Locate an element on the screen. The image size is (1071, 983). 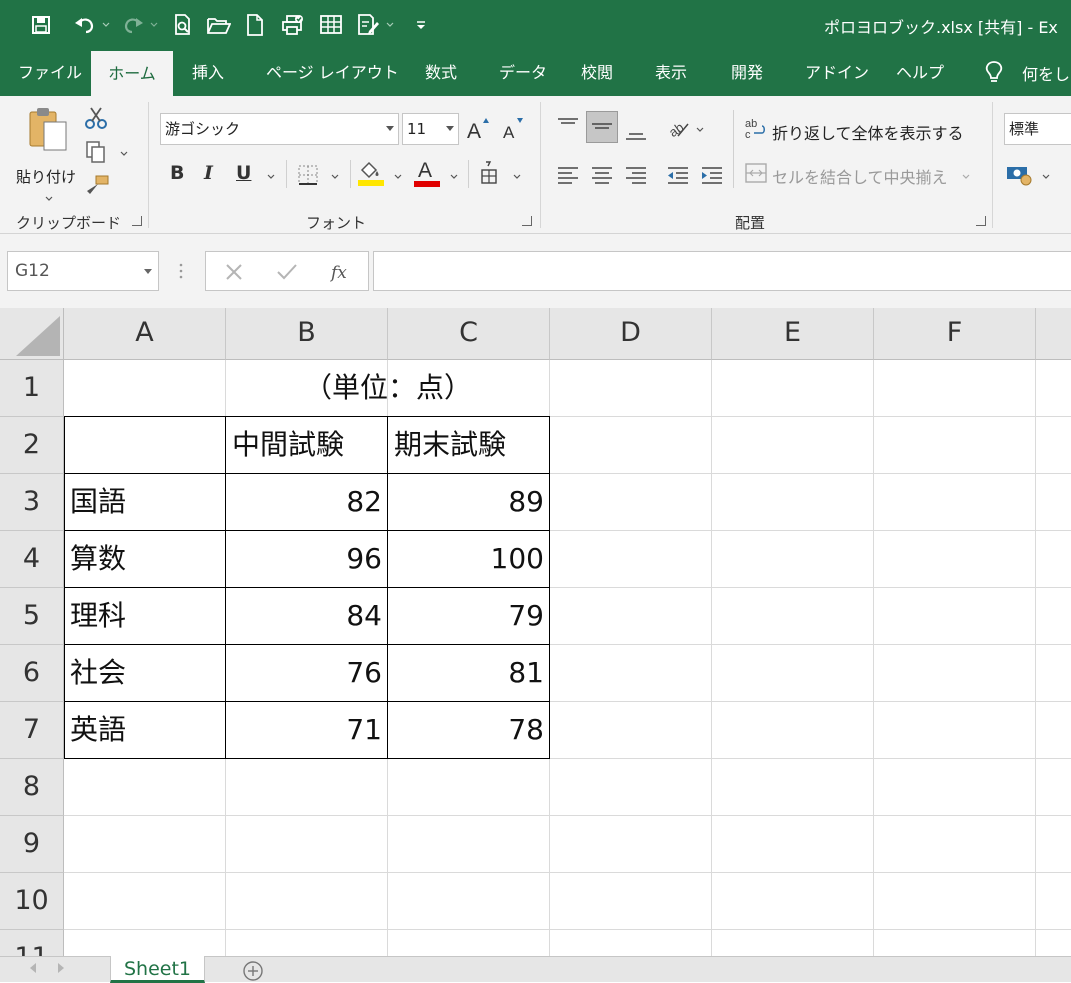
tab-help: ヘルプ is located at coordinates (920, 73).